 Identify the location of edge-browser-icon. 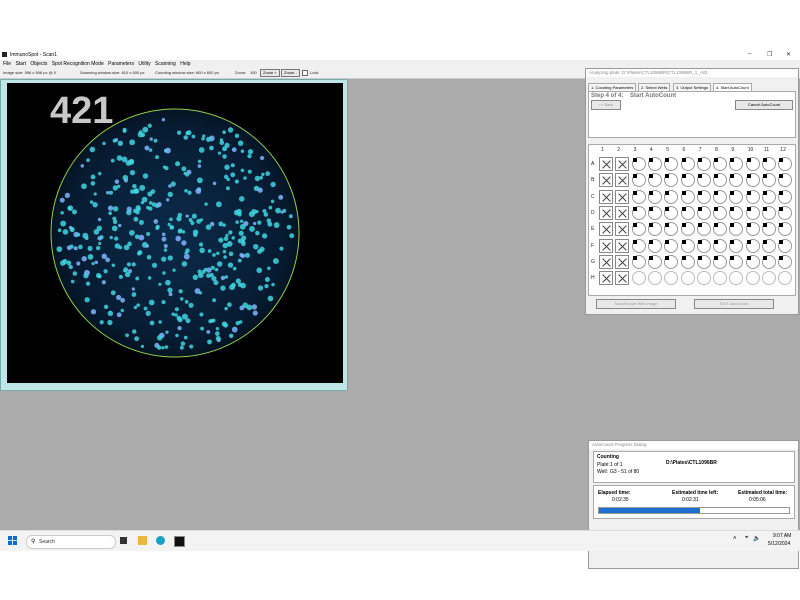
(160, 540).